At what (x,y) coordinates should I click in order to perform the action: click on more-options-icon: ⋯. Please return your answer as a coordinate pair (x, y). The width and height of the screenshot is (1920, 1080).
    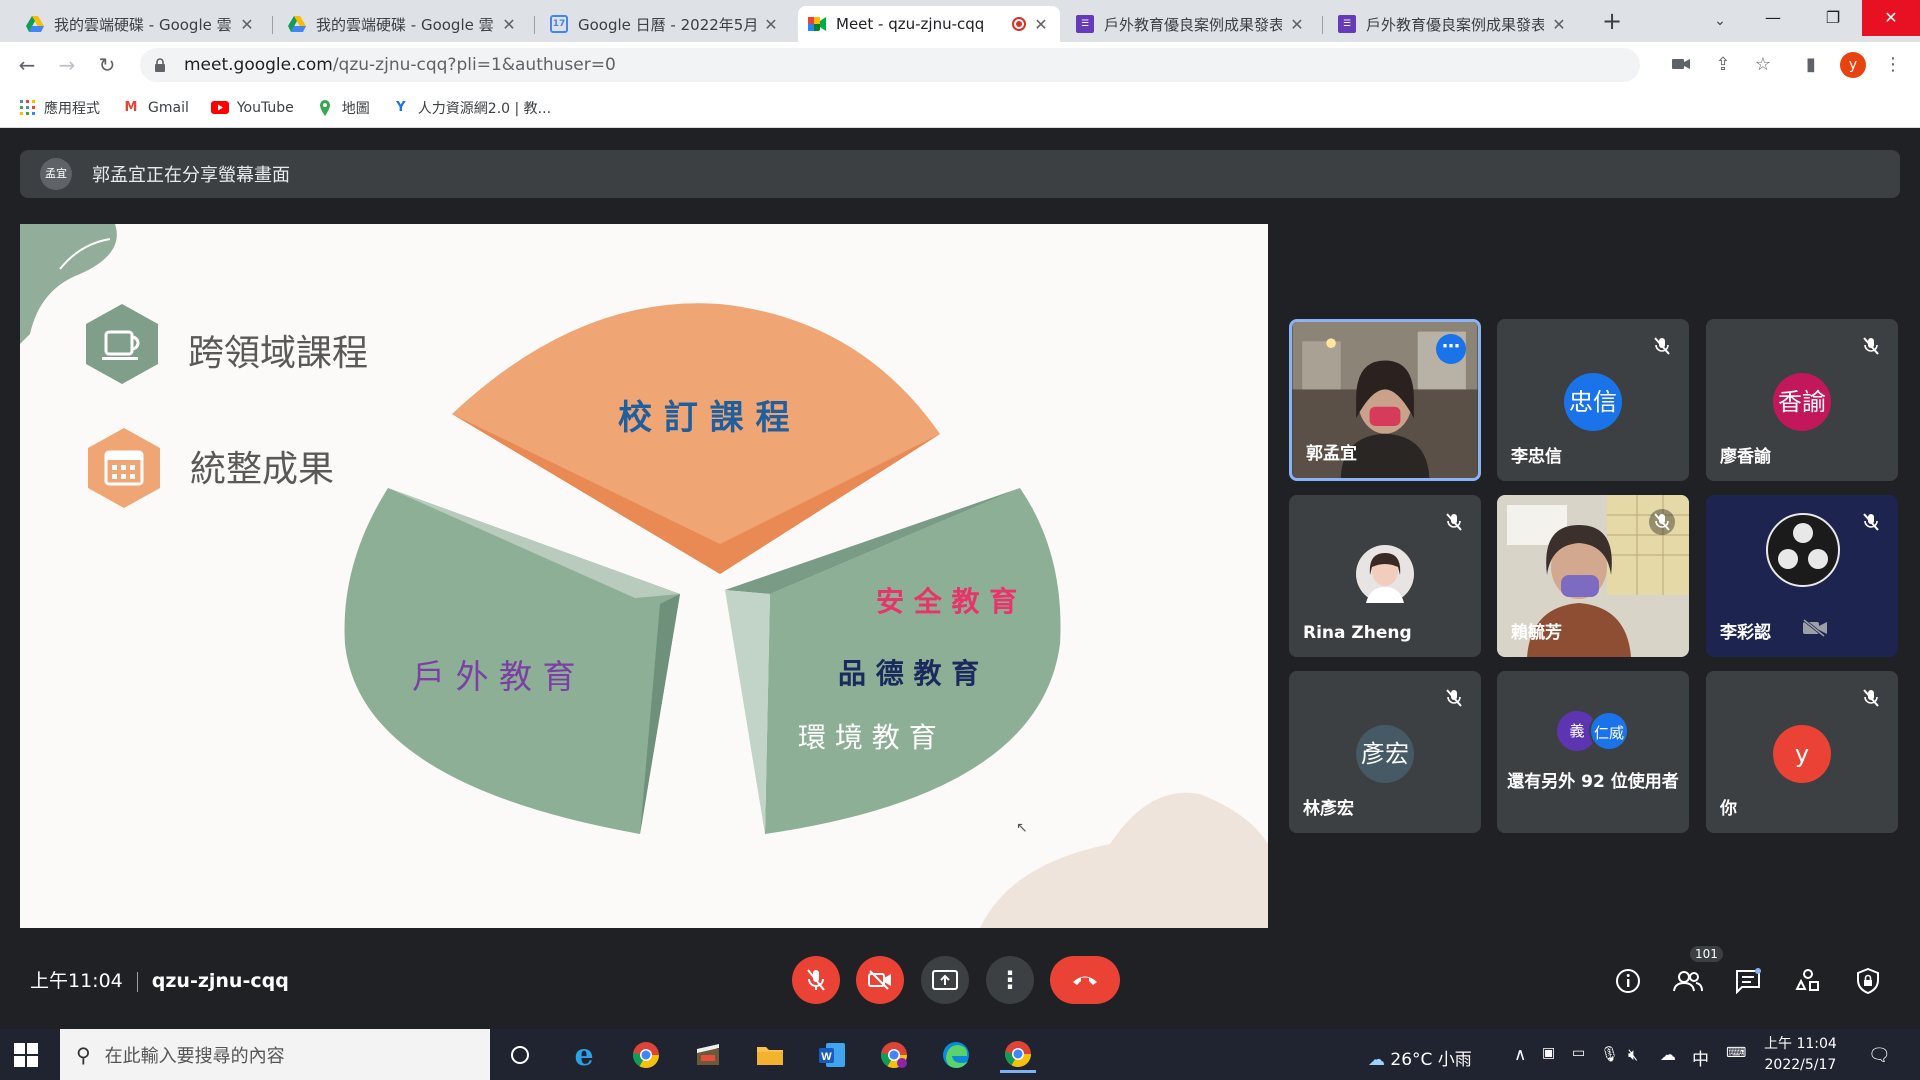
    Looking at the image, I should click on (1451, 349).